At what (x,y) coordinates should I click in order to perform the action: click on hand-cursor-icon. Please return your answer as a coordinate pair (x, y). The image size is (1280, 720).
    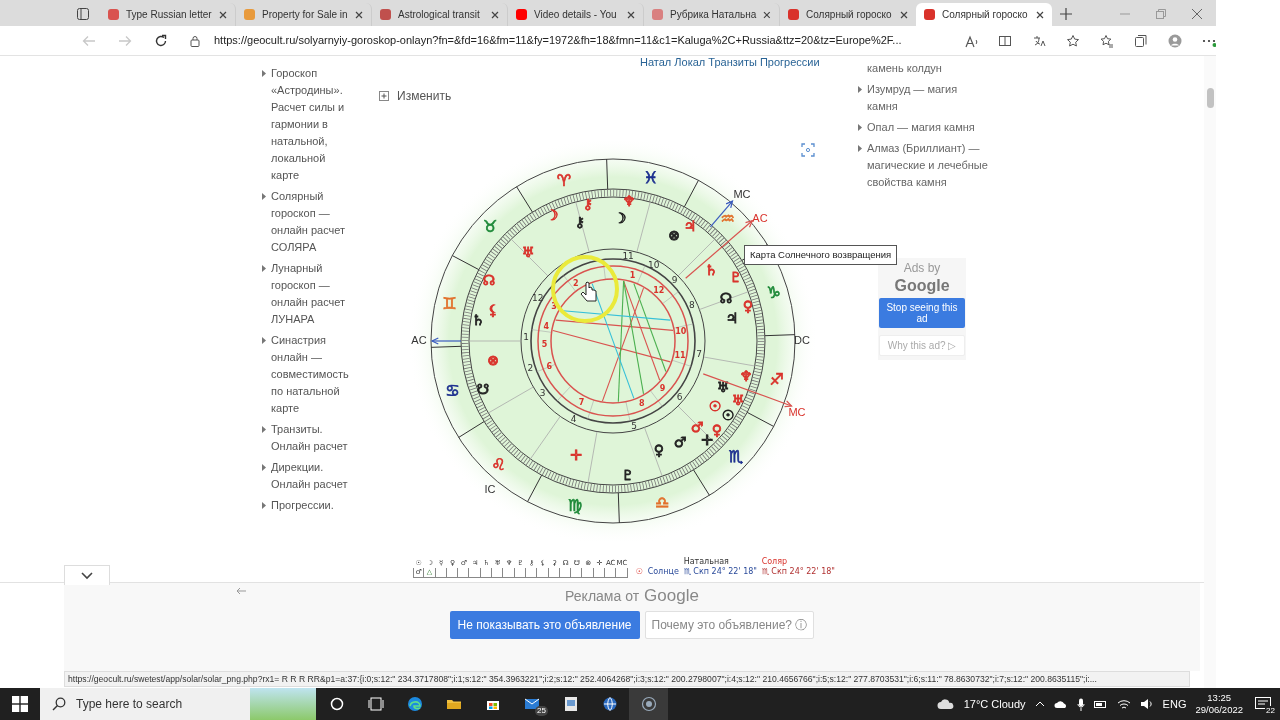
    Looking at the image, I should click on (588, 291).